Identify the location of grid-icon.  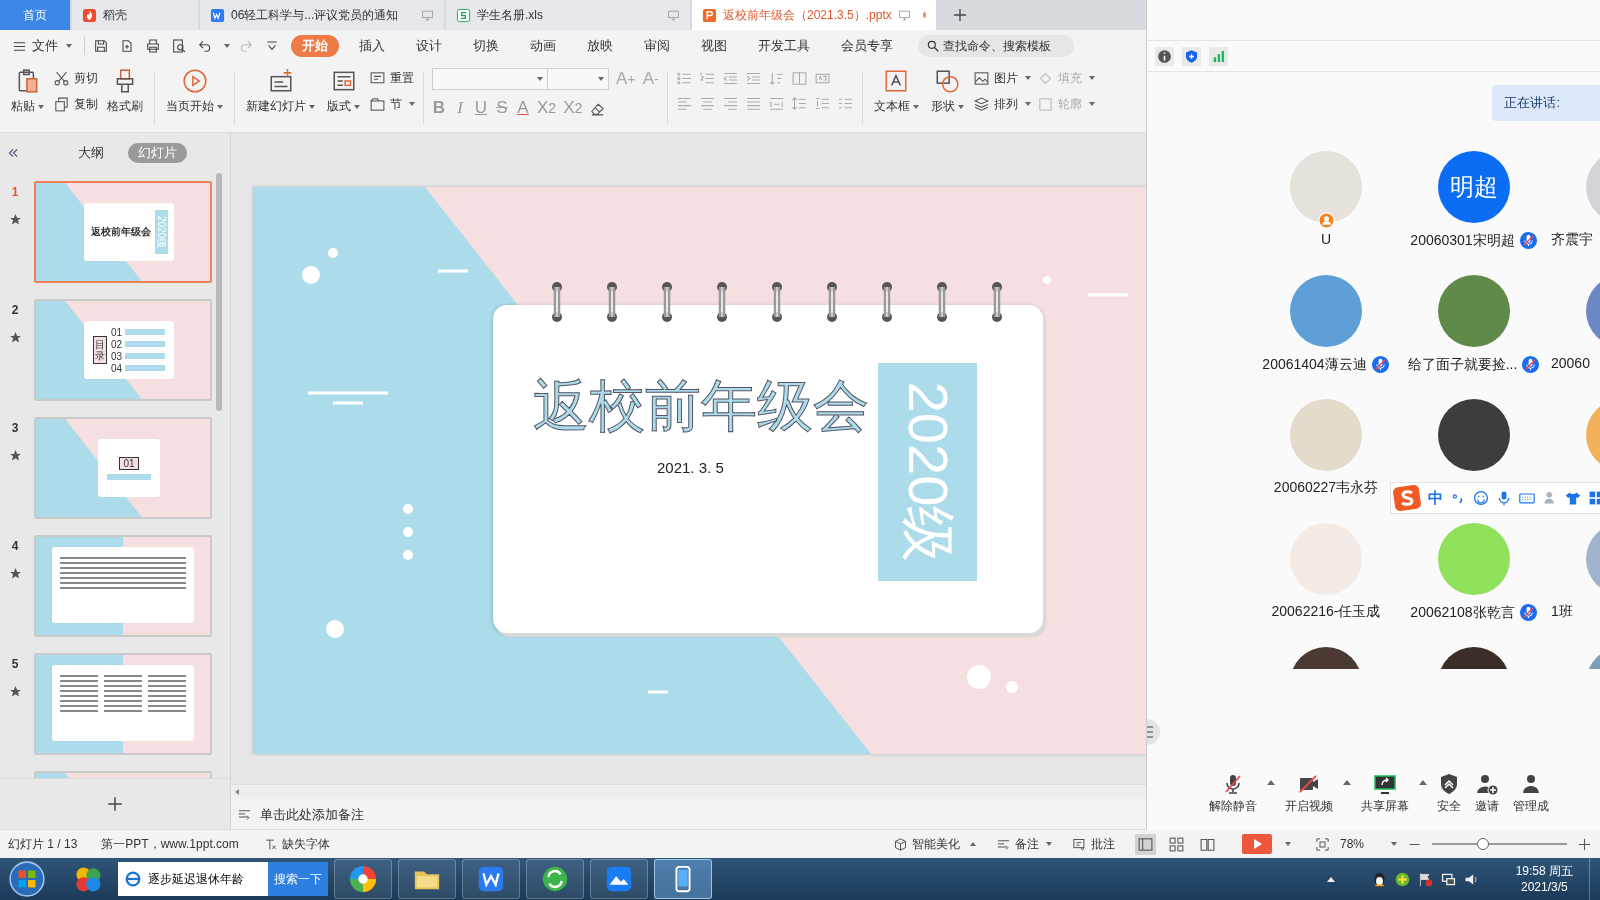
(1594, 498).